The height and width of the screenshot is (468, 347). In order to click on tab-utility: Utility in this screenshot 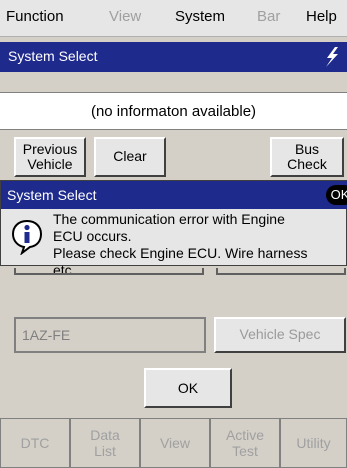, I will do `click(313, 443)`.